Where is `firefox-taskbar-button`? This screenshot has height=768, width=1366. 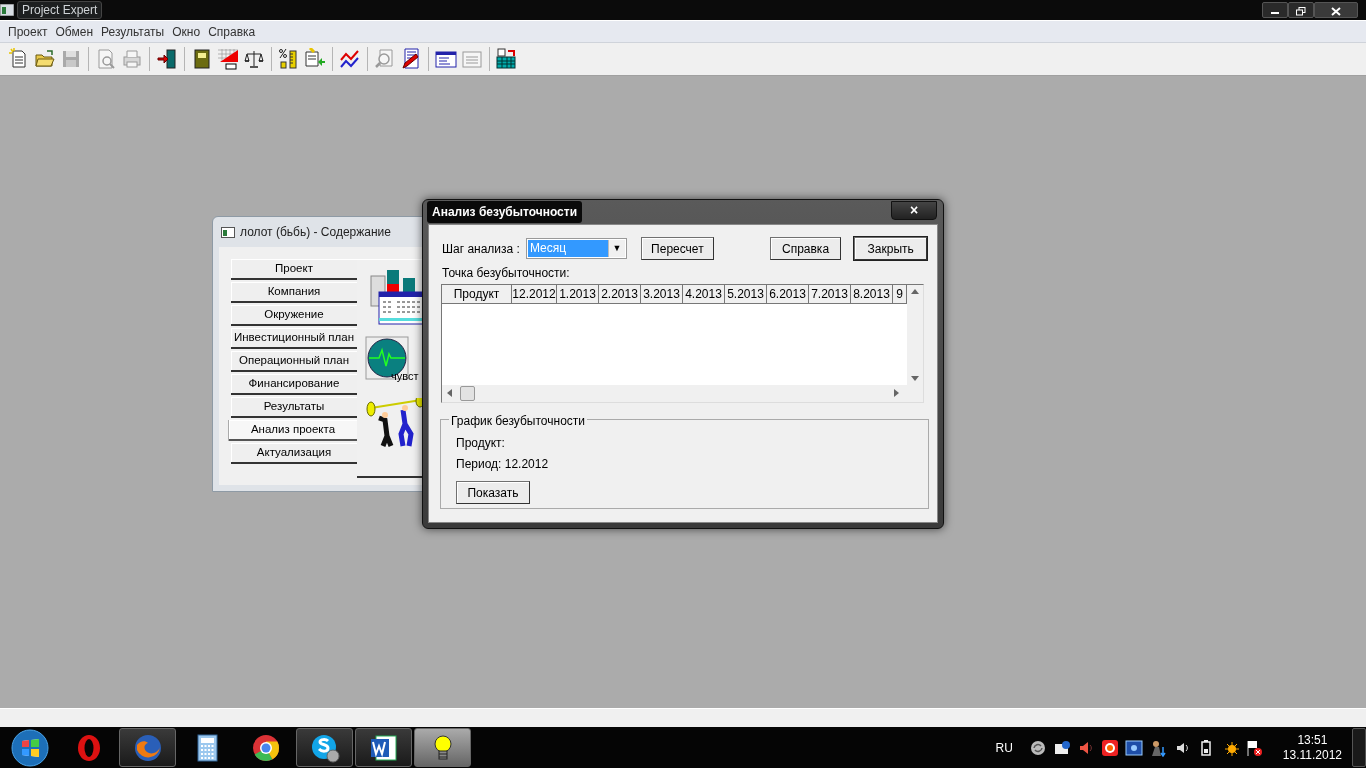
firefox-taskbar-button is located at coordinates (147, 747).